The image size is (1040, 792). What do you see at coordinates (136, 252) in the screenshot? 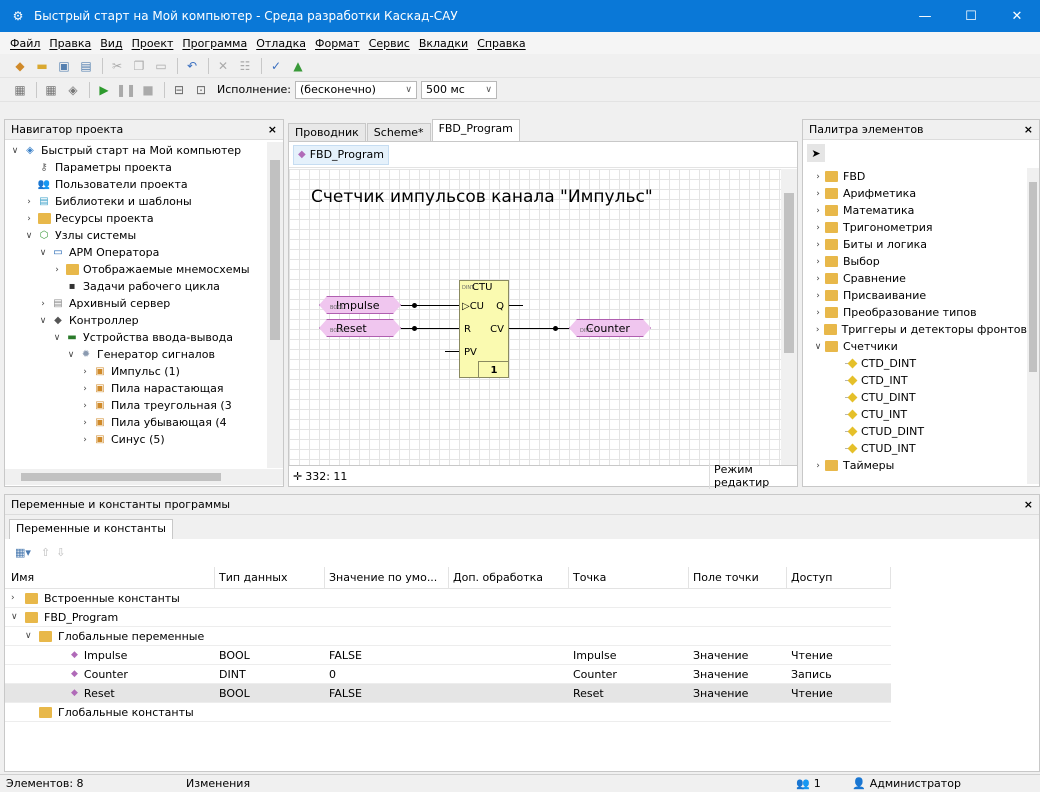
I see `navigator-item: ∨ ▭ АРМ Оператора` at bounding box center [136, 252].